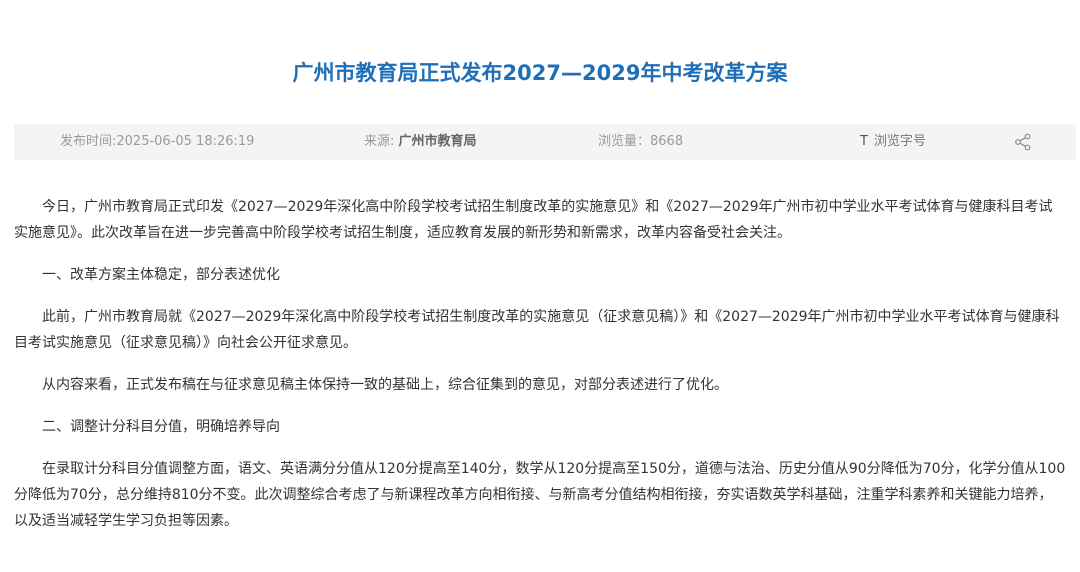  Describe the element at coordinates (864, 141) in the screenshot. I see `font-size-icon: T` at that location.